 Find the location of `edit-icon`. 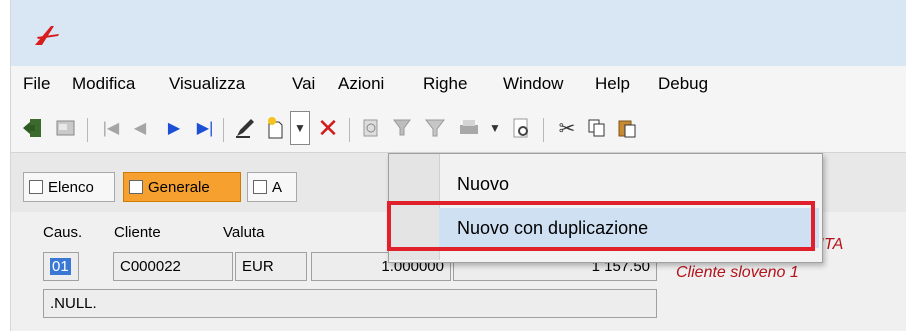

edit-icon is located at coordinates (245, 128).